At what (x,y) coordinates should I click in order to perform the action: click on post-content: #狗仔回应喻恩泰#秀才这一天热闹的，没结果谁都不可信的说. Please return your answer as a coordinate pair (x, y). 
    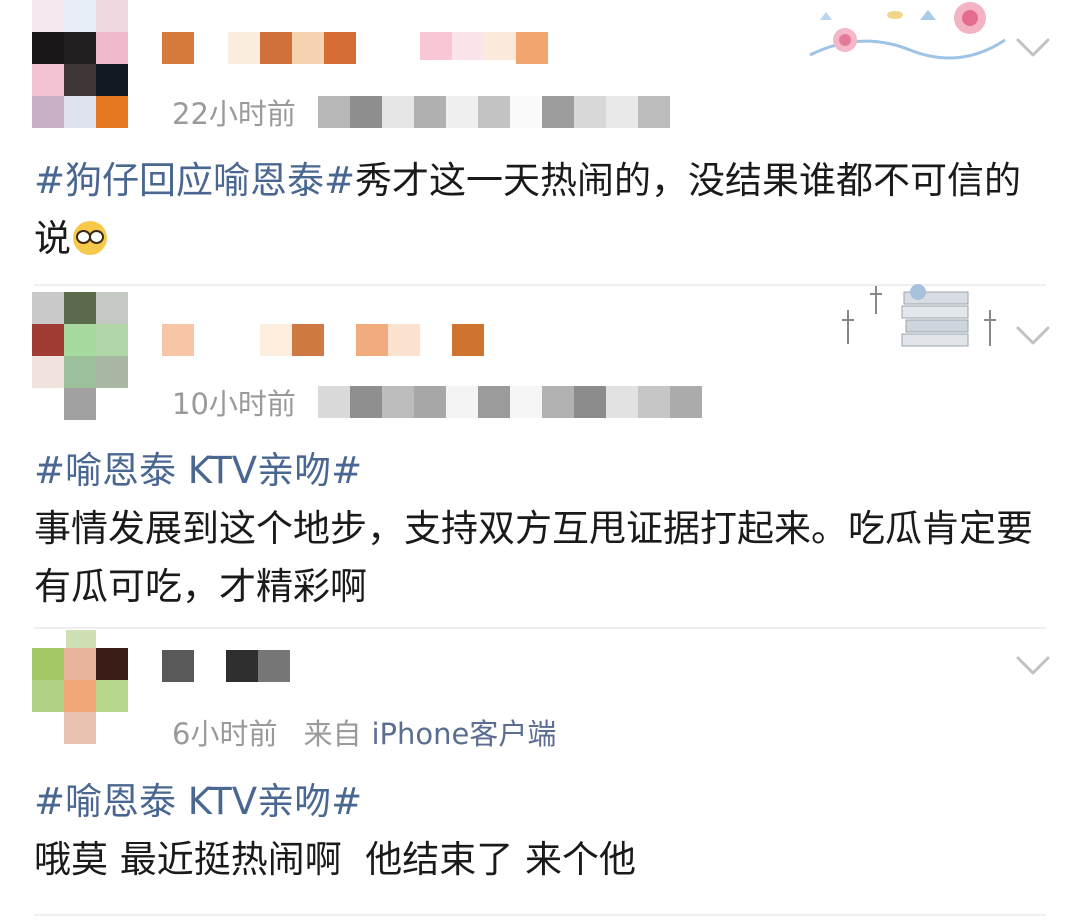
    Looking at the image, I should click on (544, 210).